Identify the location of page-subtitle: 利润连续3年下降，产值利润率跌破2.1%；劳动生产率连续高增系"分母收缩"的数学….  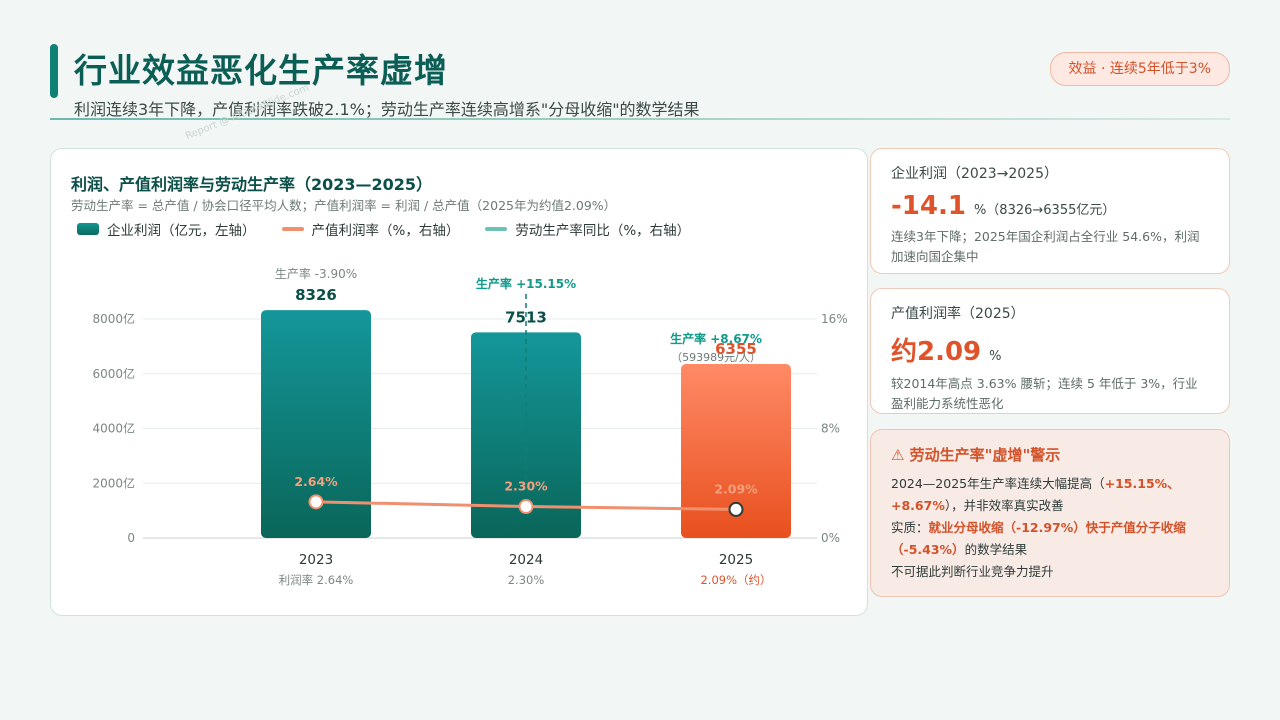
(387, 109).